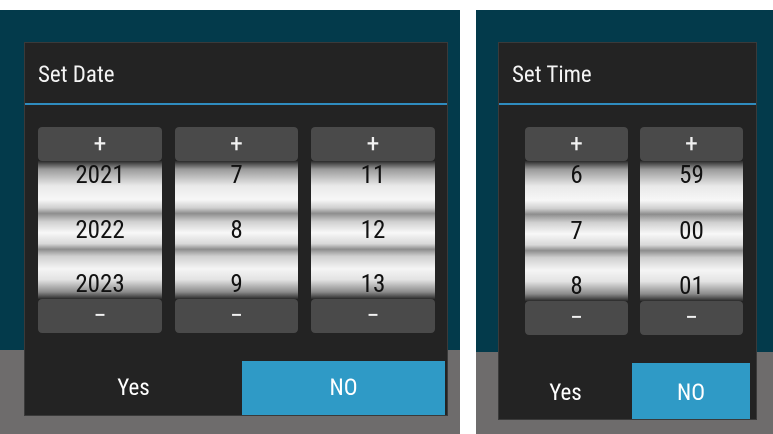 Image resolution: width=773 pixels, height=434 pixels. I want to click on selected-value: 8, so click(236, 230).